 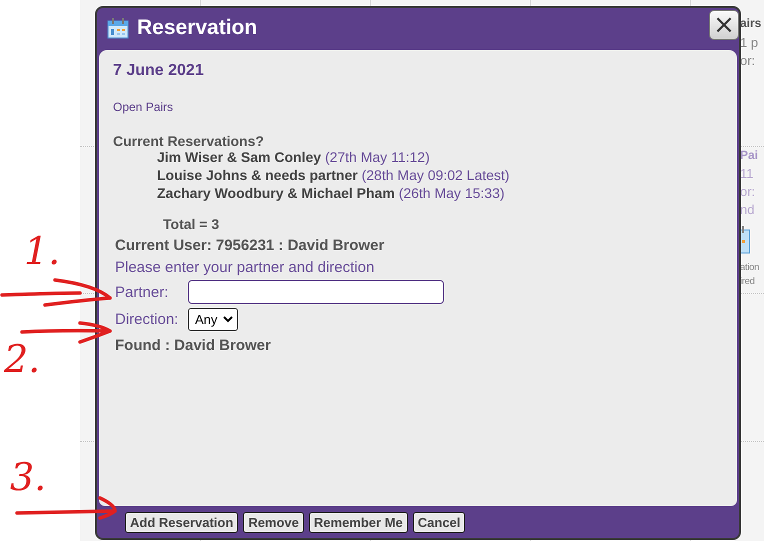 What do you see at coordinates (250, 245) in the screenshot?
I see `current-user: Current User: 7956231 : David Brower` at bounding box center [250, 245].